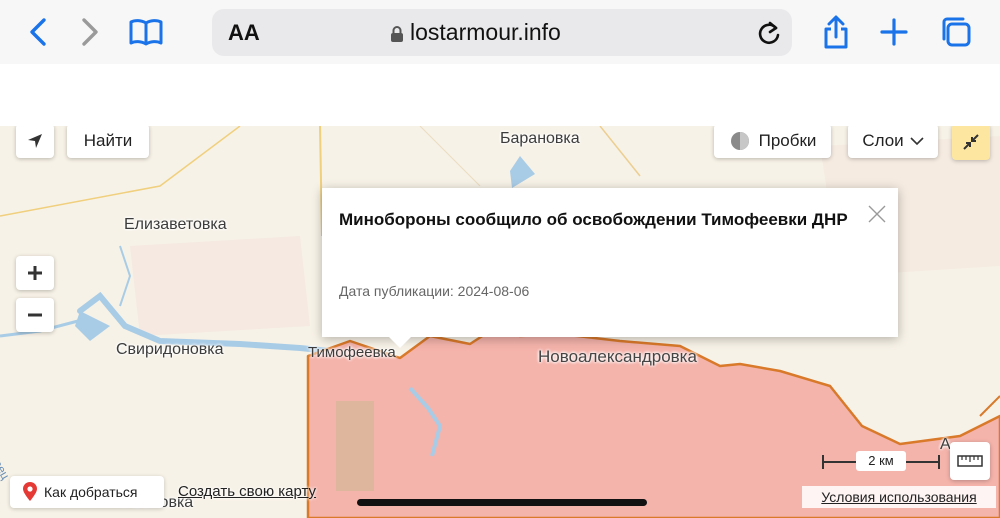 Image resolution: width=1000 pixels, height=518 pixels. I want to click on place-label: Барановка, so click(540, 138).